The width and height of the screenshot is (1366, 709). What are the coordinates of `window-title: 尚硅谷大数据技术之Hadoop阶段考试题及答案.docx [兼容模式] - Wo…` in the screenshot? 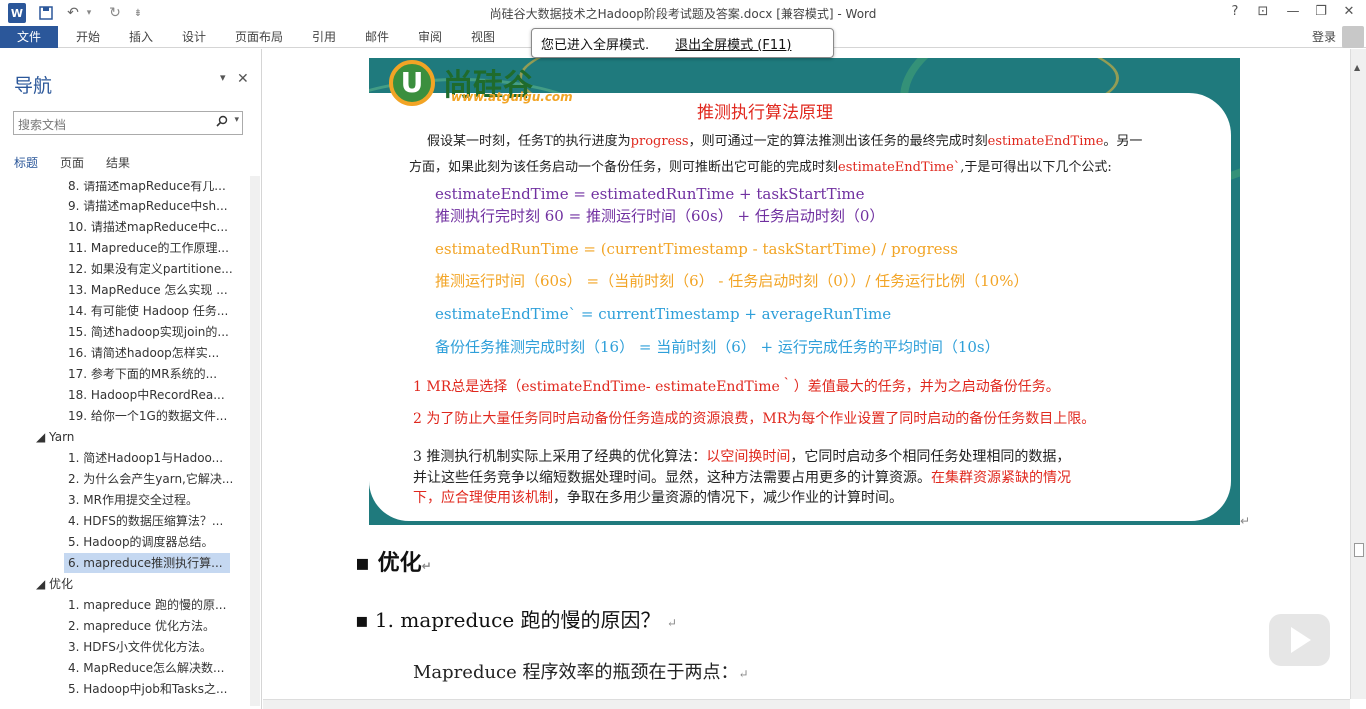 It's located at (683, 14).